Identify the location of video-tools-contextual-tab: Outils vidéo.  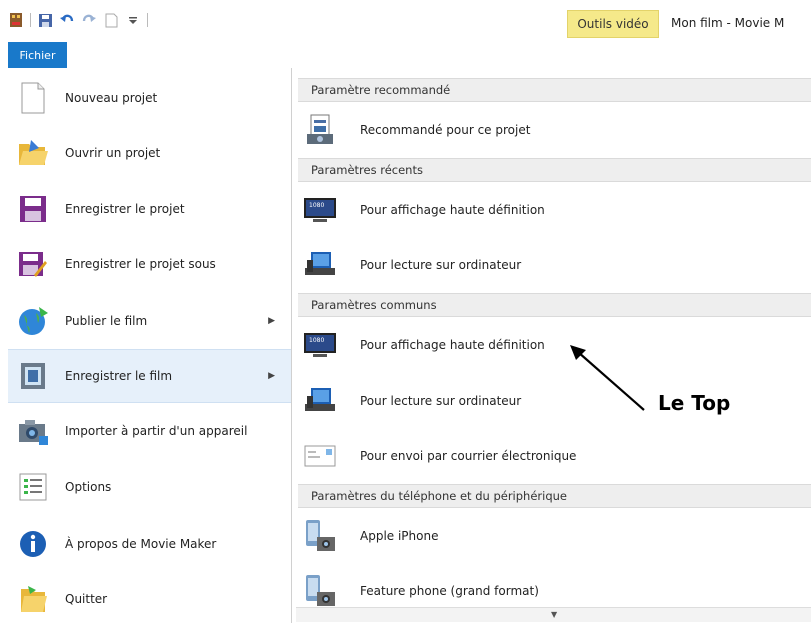
(613, 24).